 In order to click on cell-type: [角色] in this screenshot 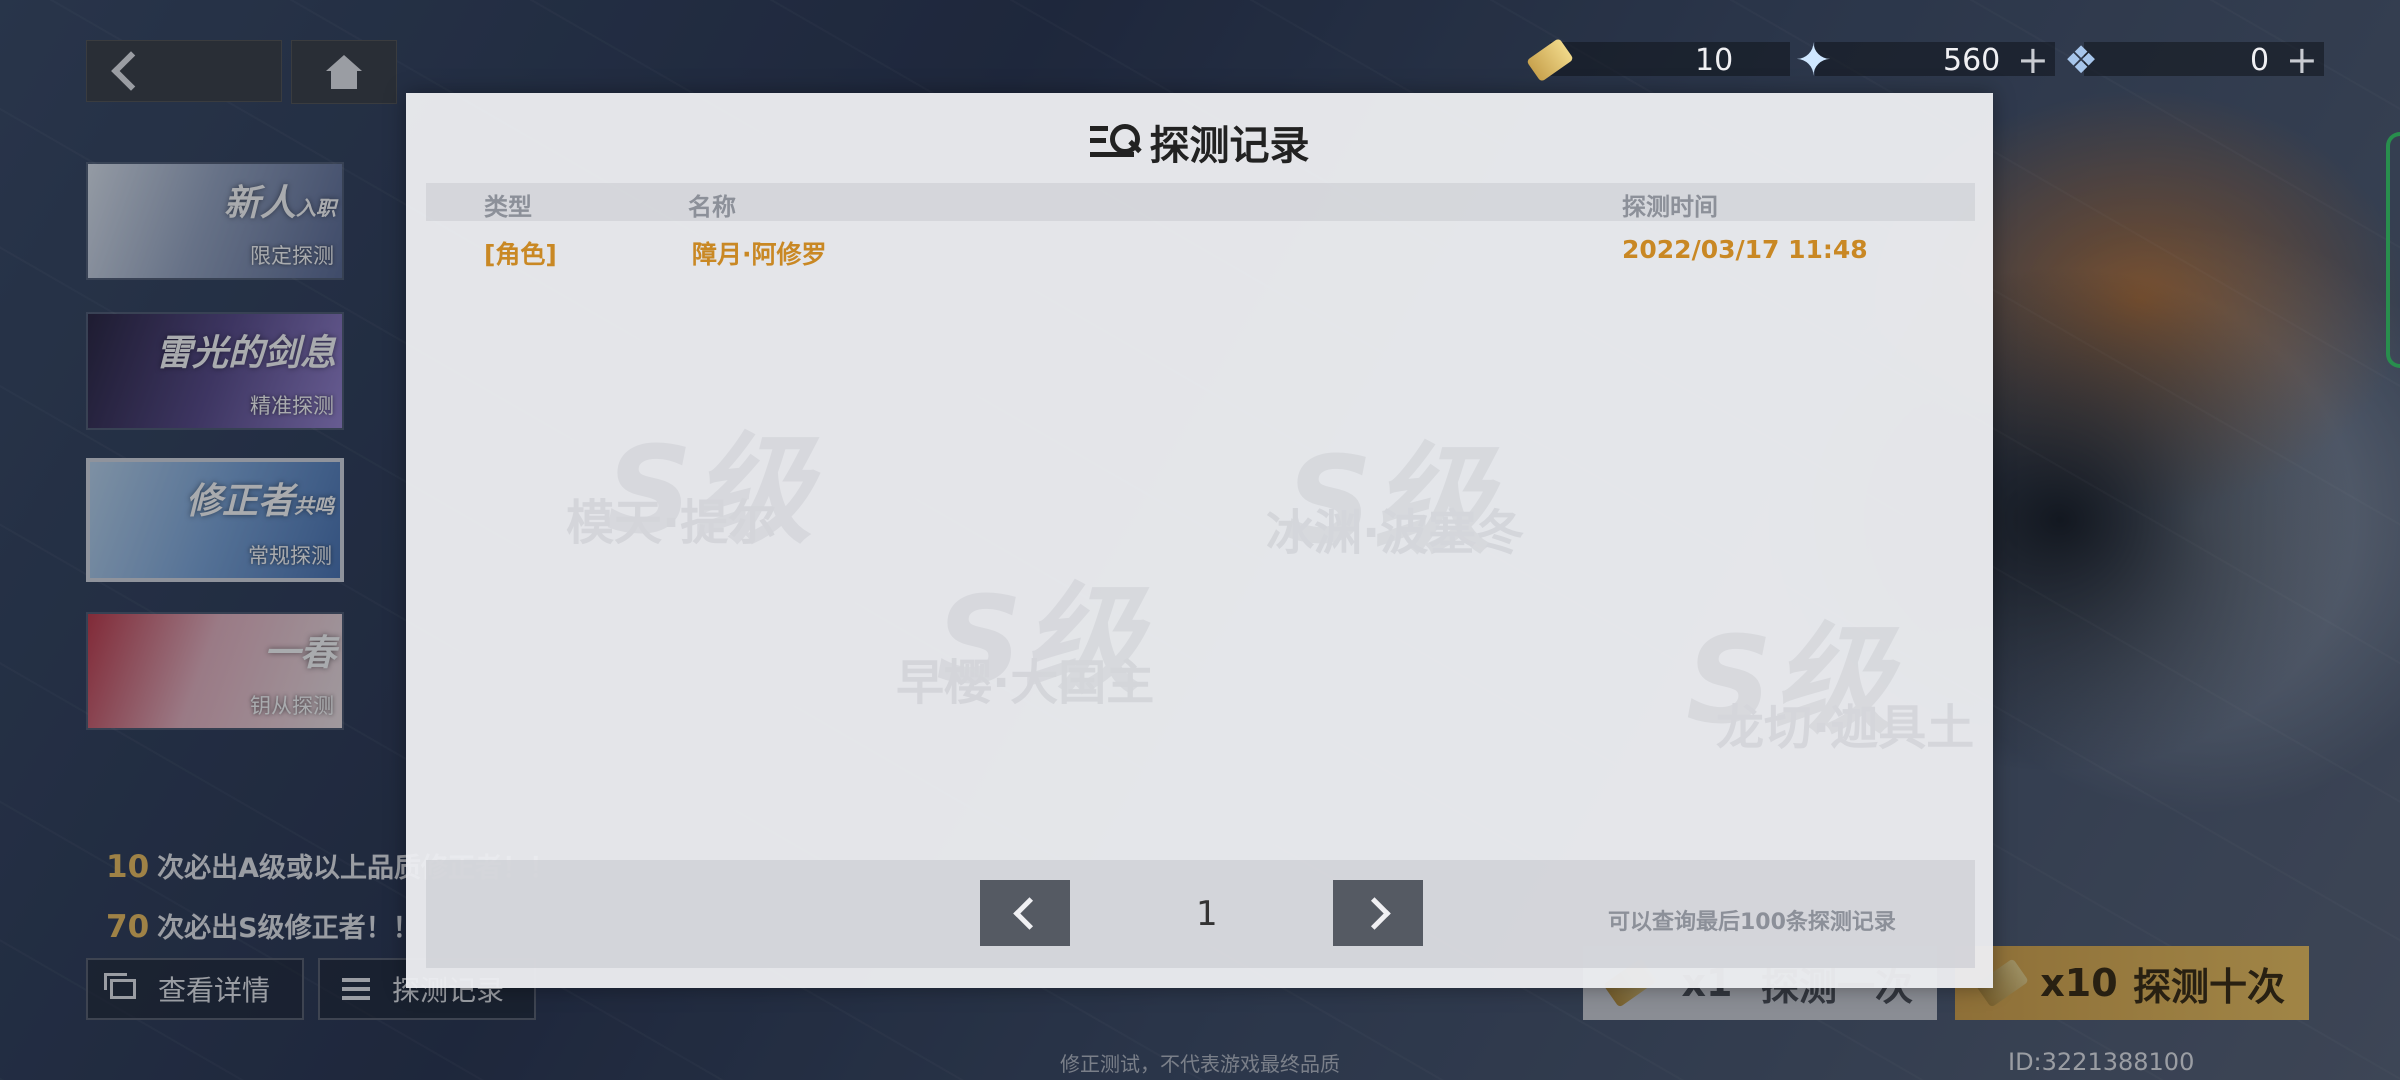, I will do `click(520, 254)`.